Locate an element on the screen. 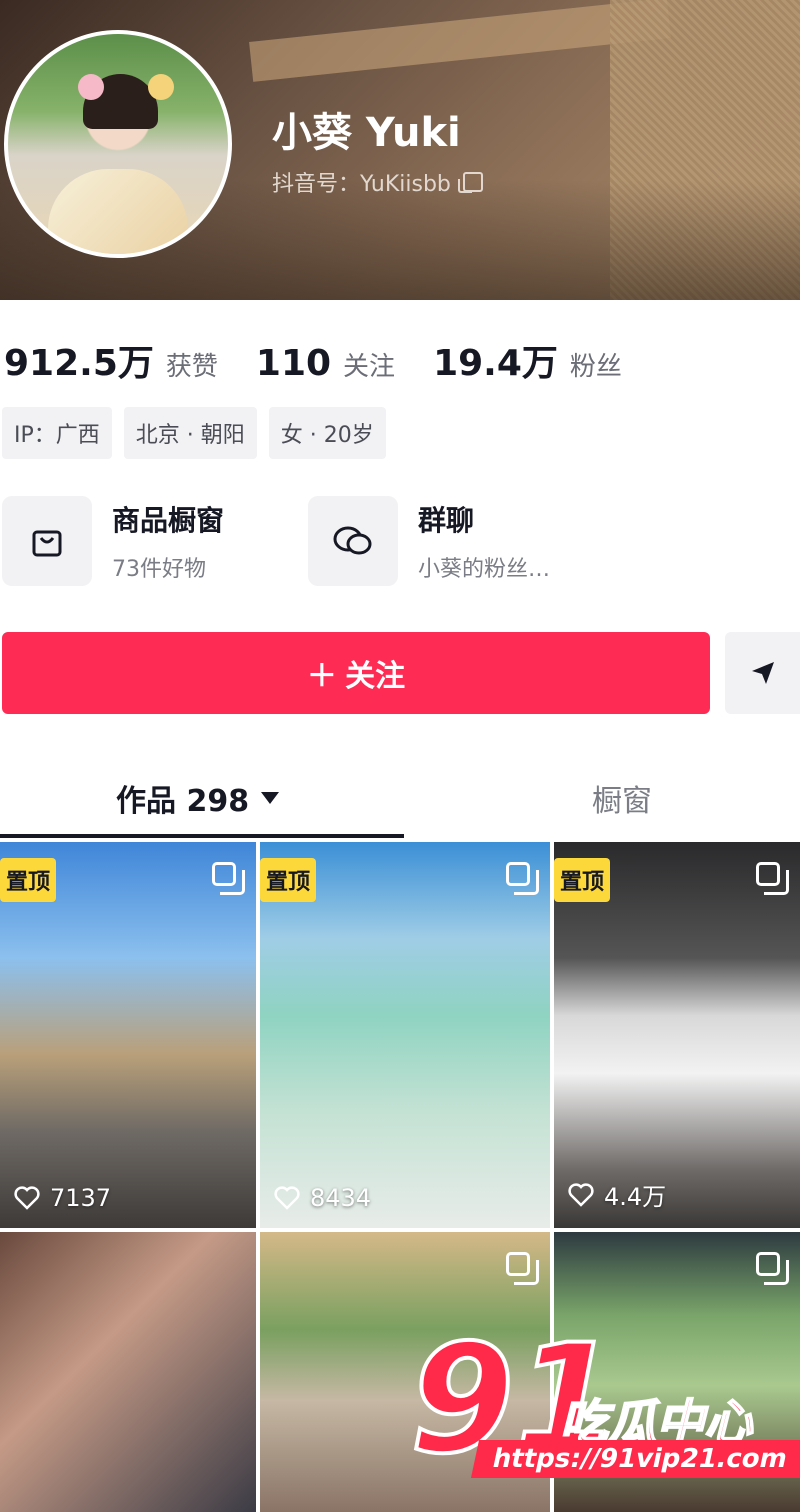  stat-likes: 912.5万 获赞 is located at coordinates (111, 360).